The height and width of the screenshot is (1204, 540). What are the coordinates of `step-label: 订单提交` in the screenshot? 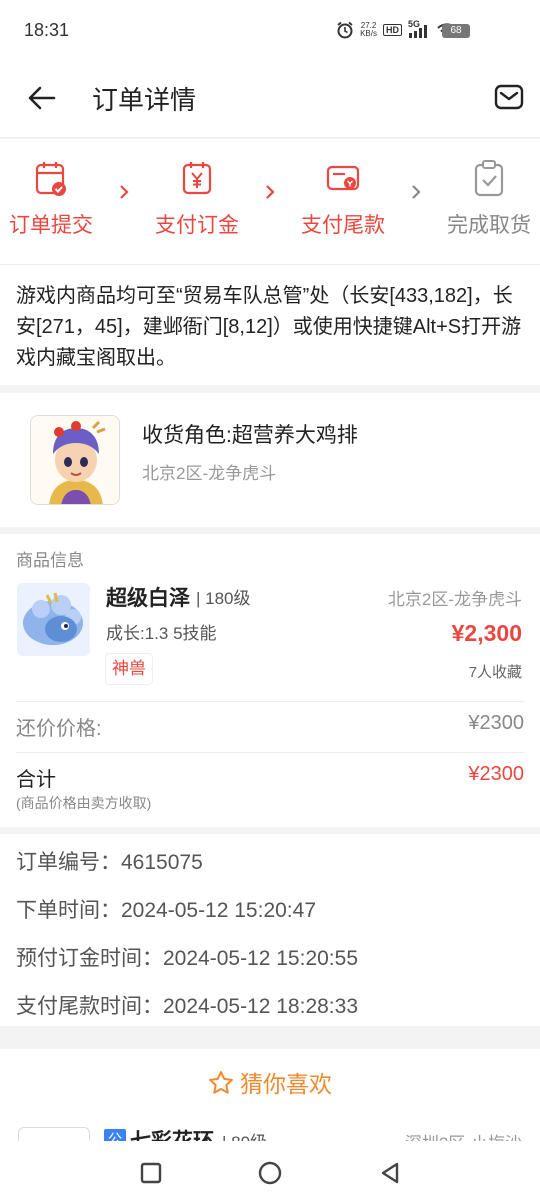 It's located at (51, 225).